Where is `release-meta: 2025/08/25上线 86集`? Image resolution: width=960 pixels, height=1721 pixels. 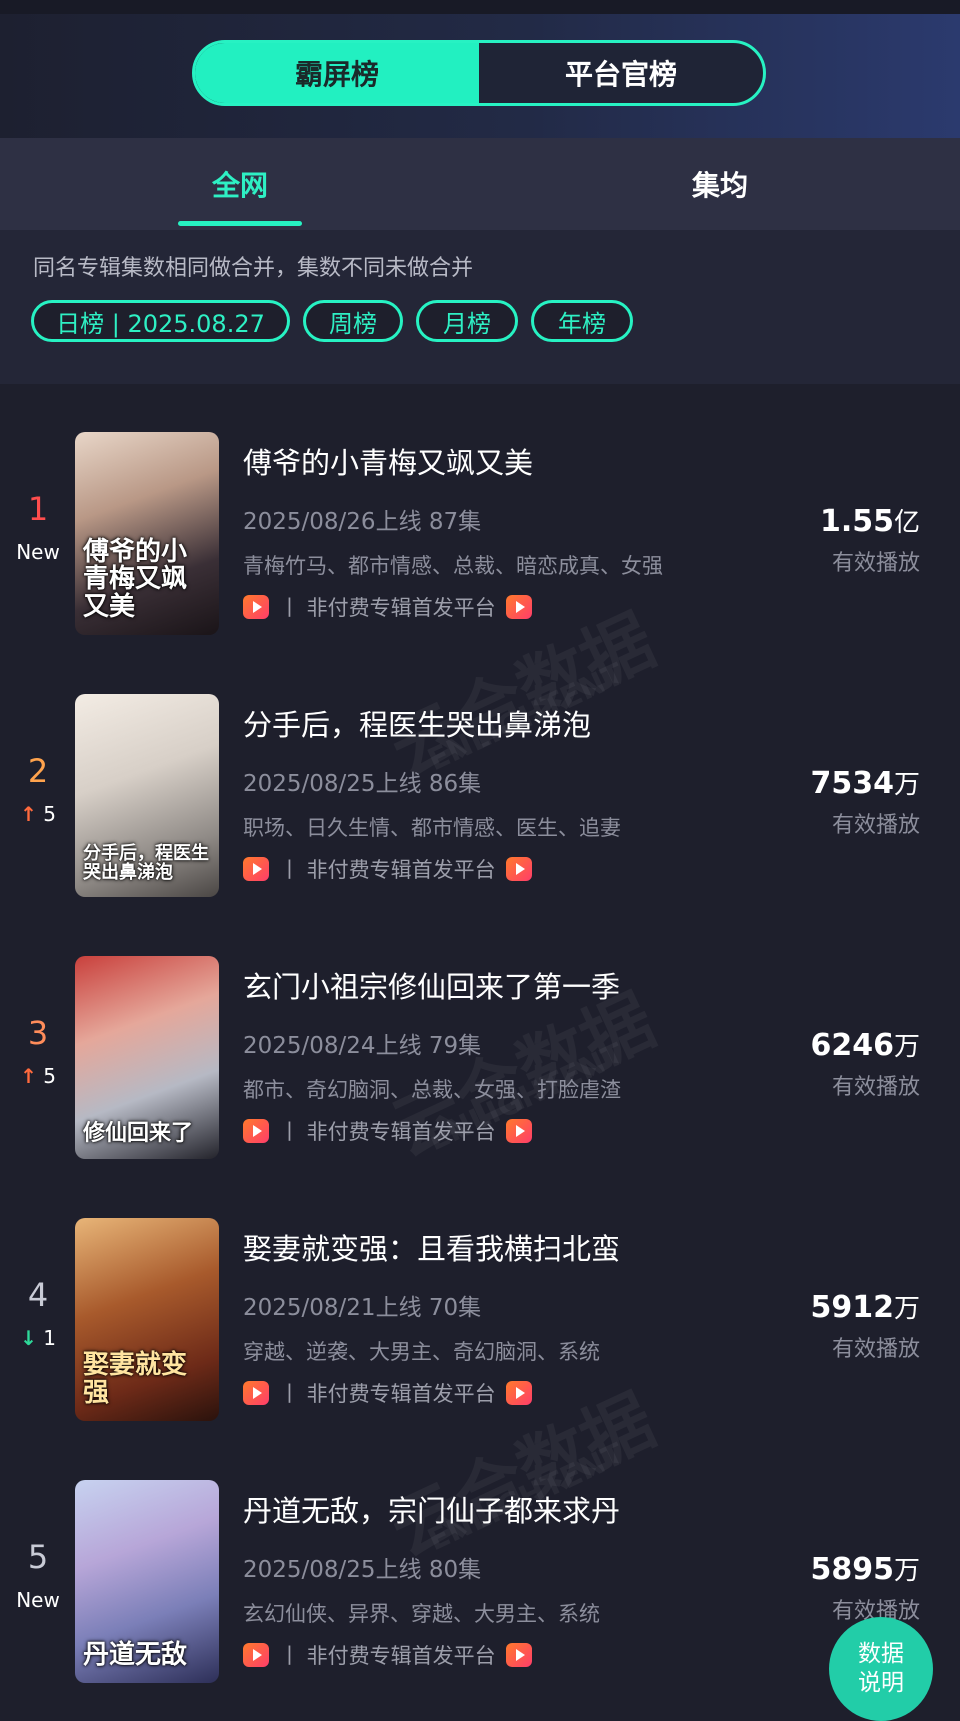 release-meta: 2025/08/25上线 86集 is located at coordinates (362, 784).